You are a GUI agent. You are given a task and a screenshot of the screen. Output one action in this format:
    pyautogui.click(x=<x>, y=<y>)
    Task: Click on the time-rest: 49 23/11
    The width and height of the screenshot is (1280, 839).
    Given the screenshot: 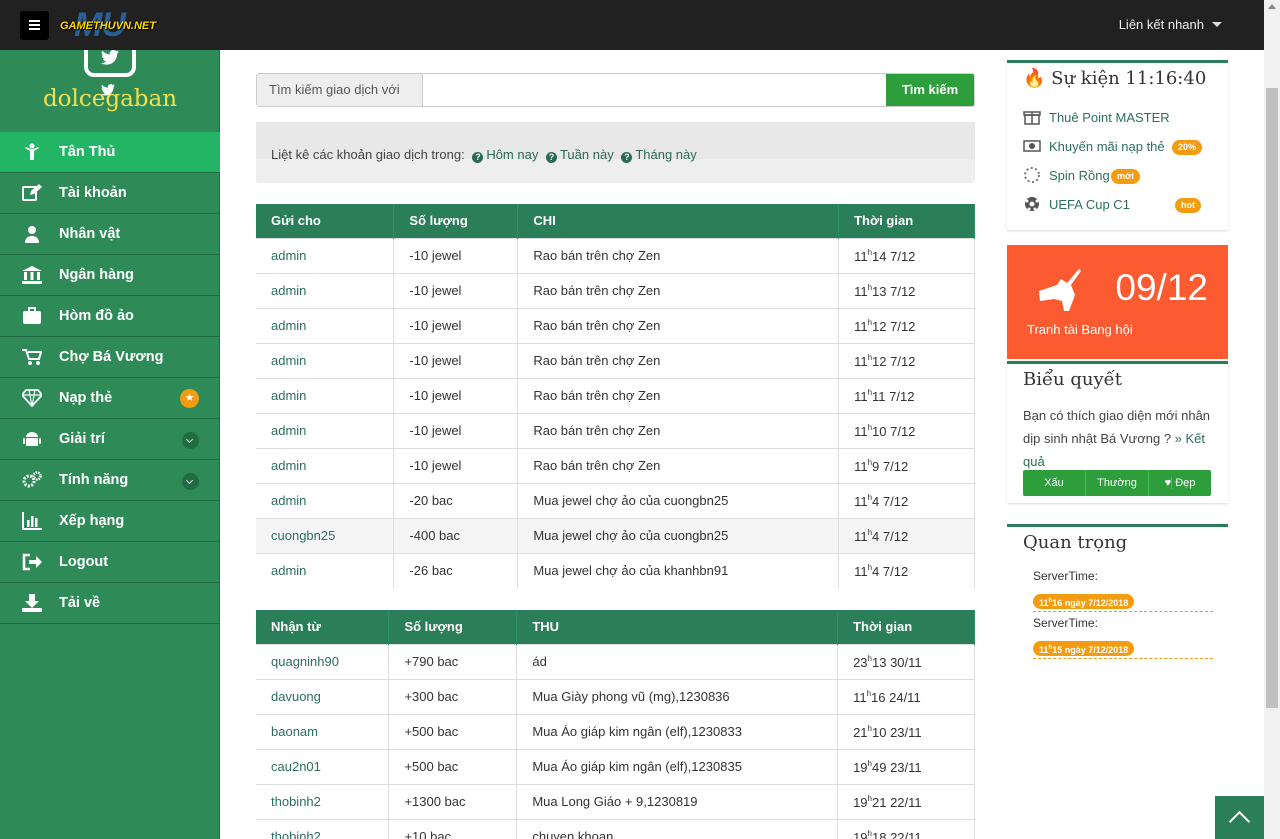 What is the action you would take?
    pyautogui.click(x=897, y=767)
    